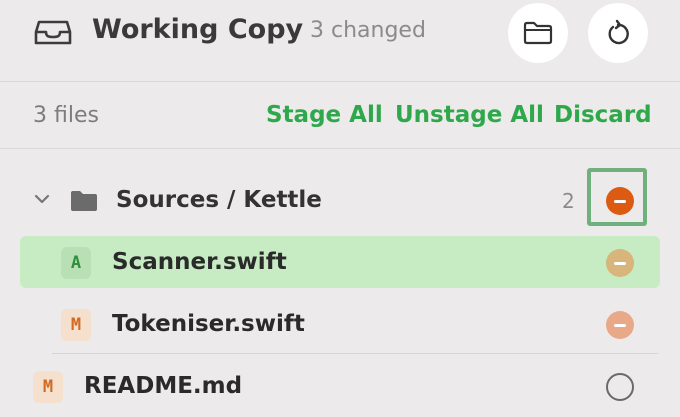 The height and width of the screenshot is (417, 680). I want to click on file-count: 3 files, so click(66, 115).